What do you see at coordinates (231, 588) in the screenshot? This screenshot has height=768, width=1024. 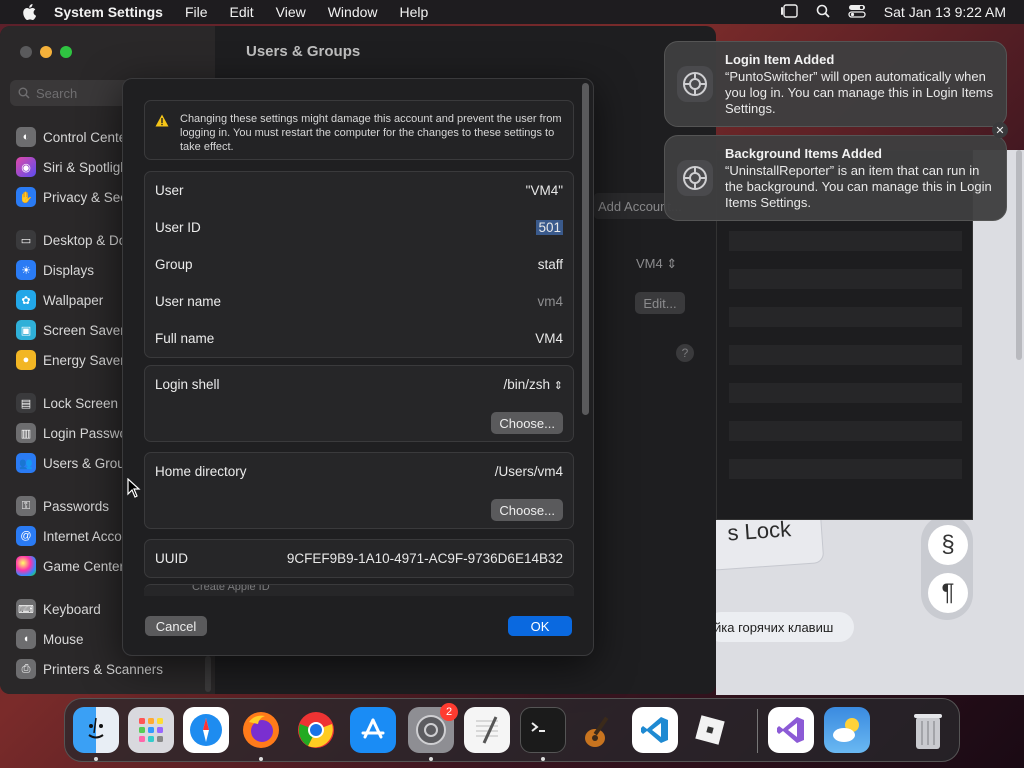 I see `create-apple-id-label: Create Apple ID` at bounding box center [231, 588].